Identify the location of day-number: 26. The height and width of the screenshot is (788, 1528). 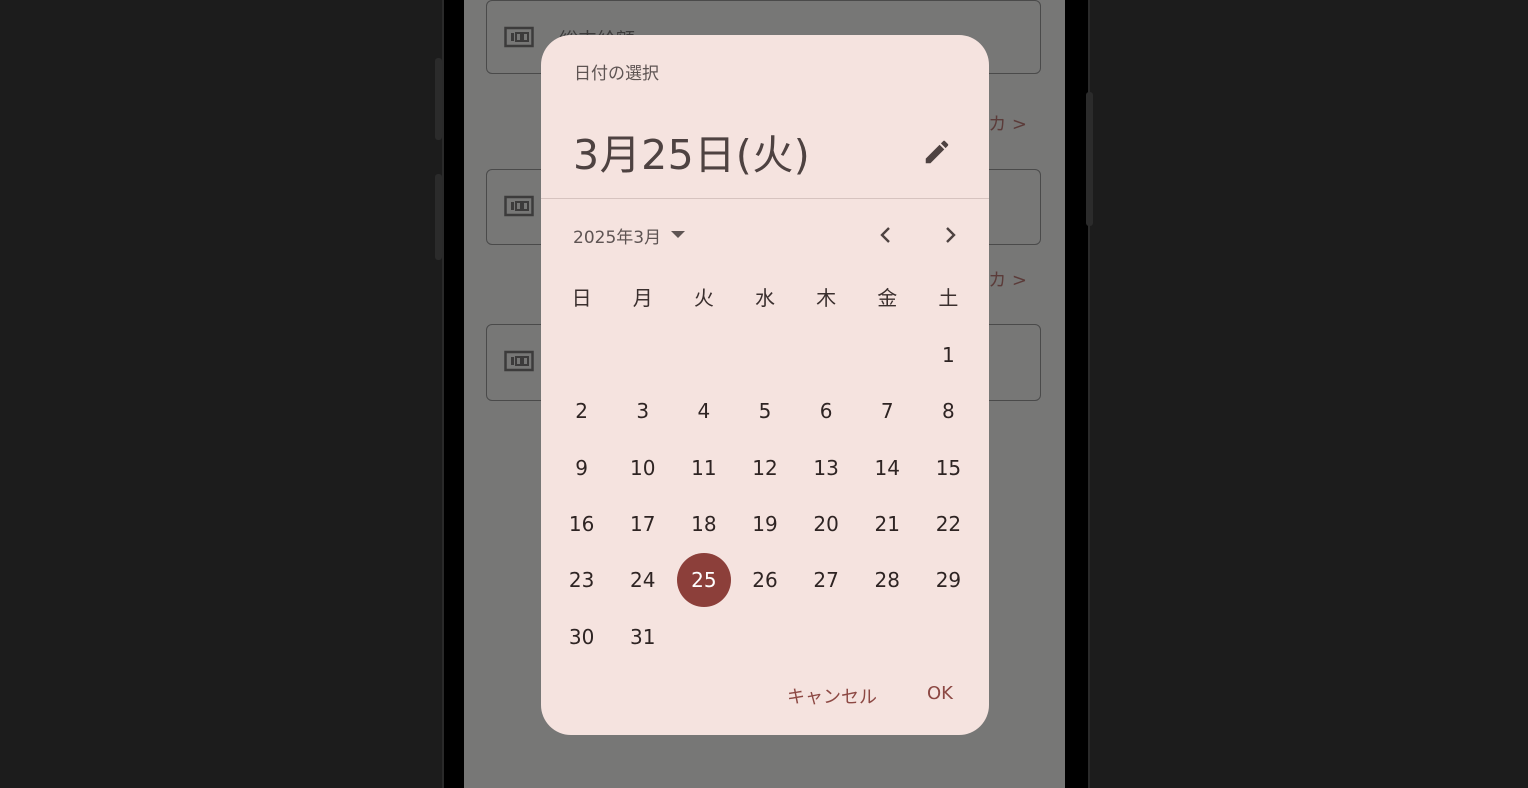
(765, 580).